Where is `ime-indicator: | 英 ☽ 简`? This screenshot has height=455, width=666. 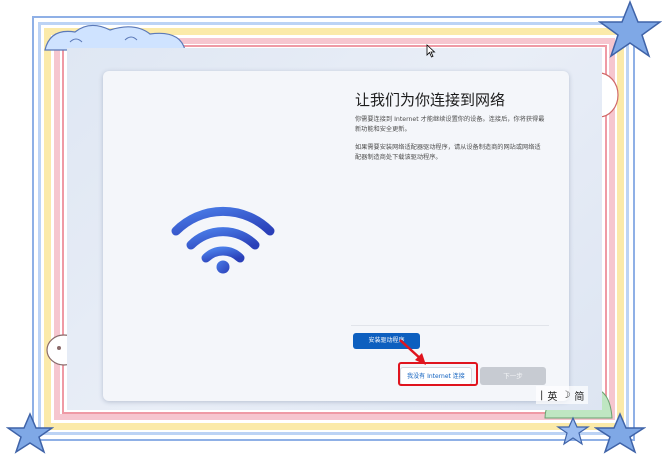
ime-indicator: | 英 ☽ 简 is located at coordinates (562, 395).